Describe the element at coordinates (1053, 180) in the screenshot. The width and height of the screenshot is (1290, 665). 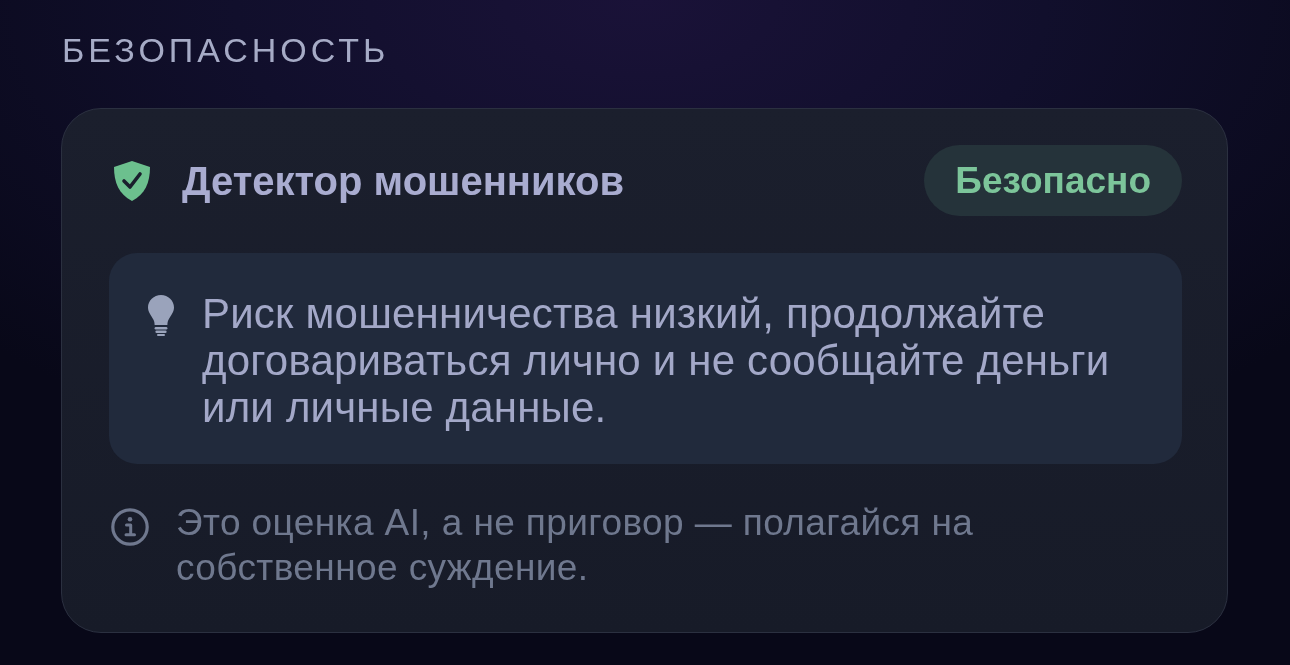
I see `status-badge: Безопасно` at that location.